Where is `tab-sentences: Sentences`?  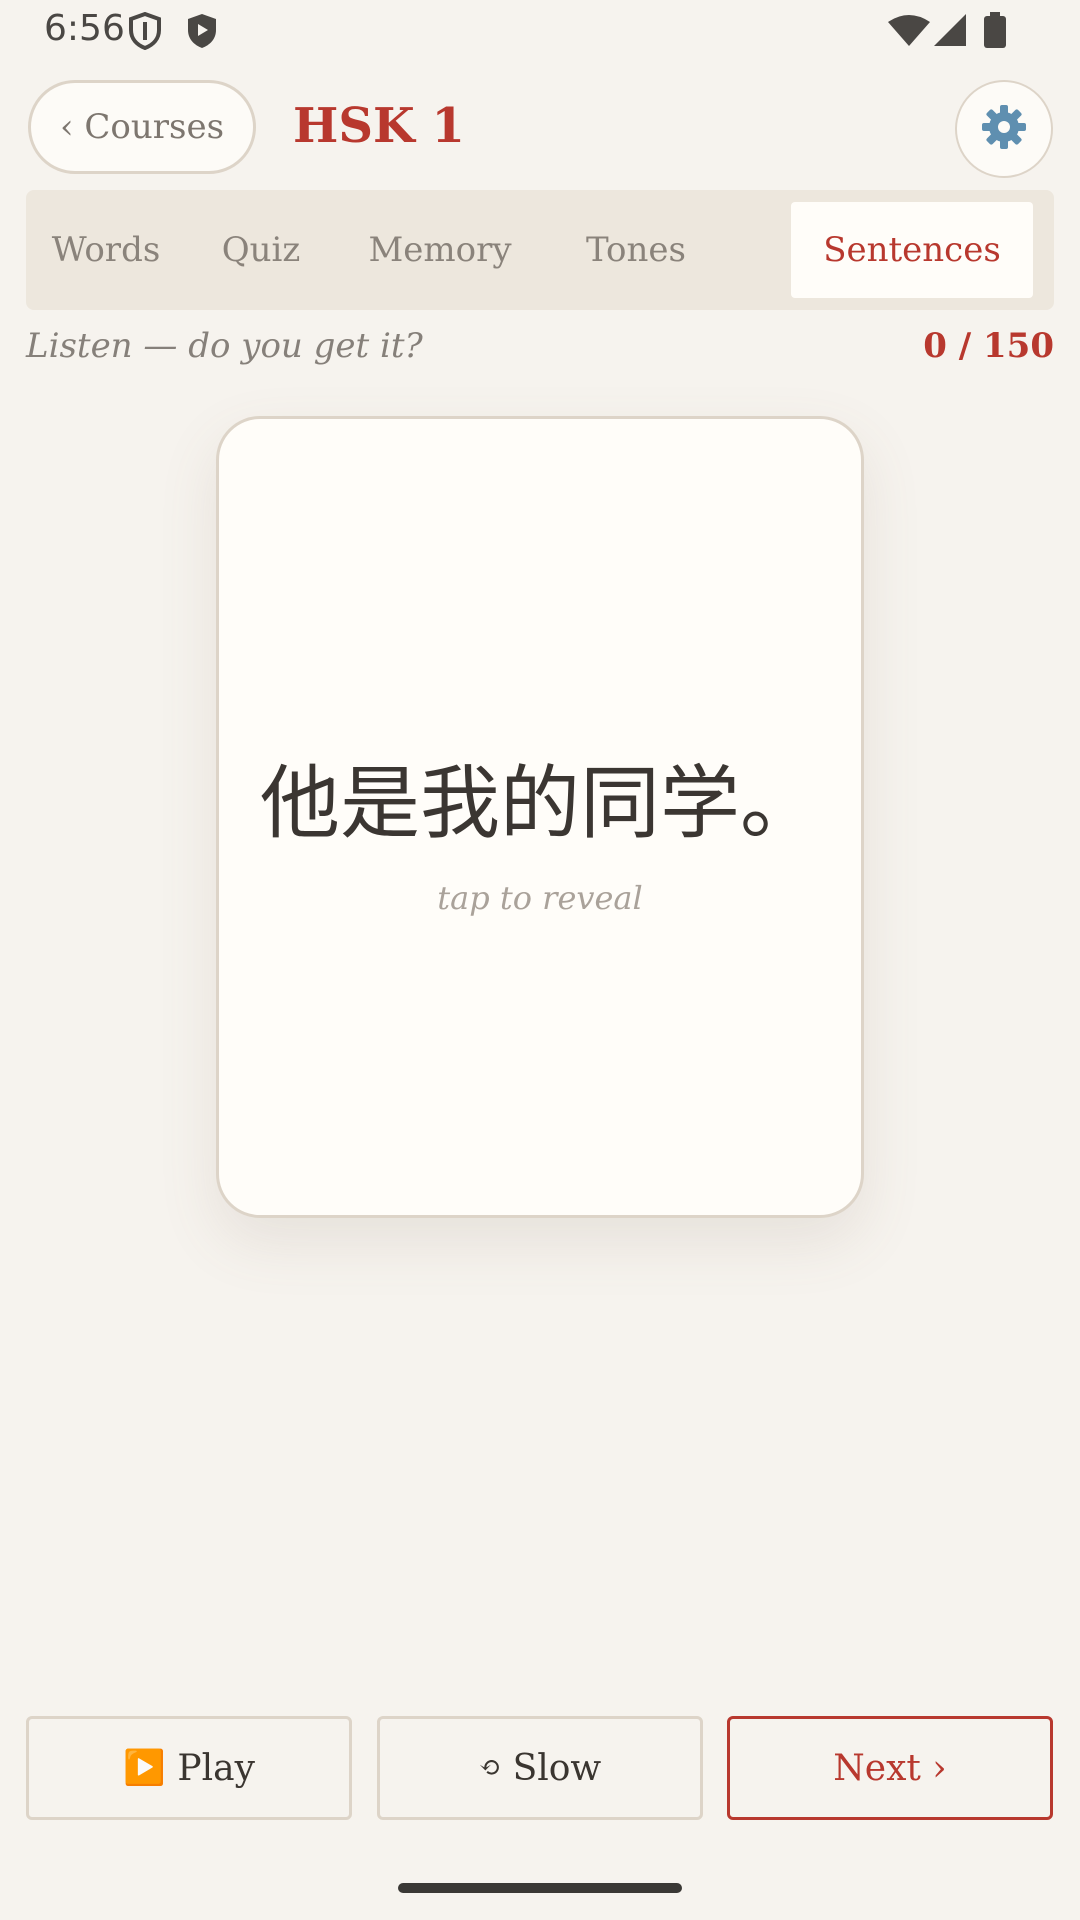
tab-sentences: Sentences is located at coordinates (912, 250).